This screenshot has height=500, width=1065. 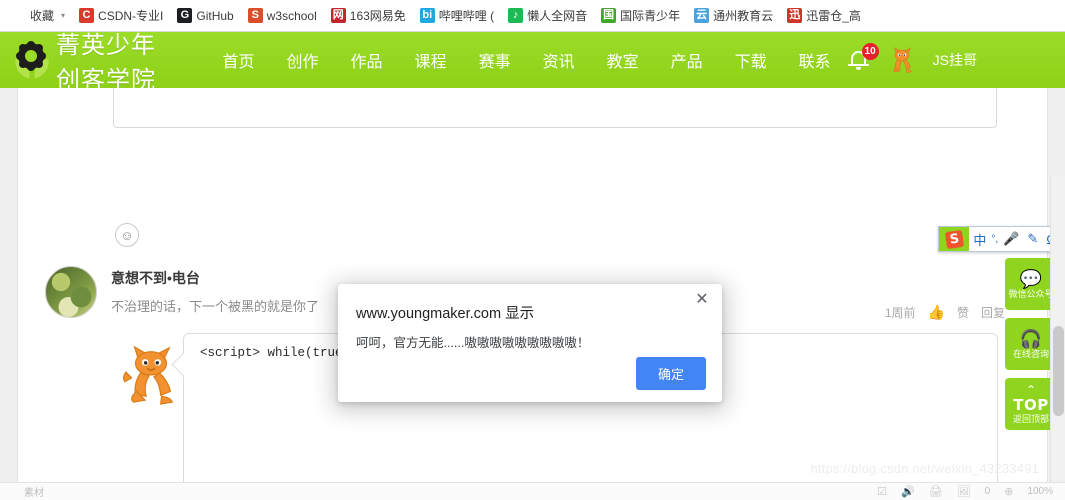 I want to click on nav-item-create: 创作, so click(x=303, y=60).